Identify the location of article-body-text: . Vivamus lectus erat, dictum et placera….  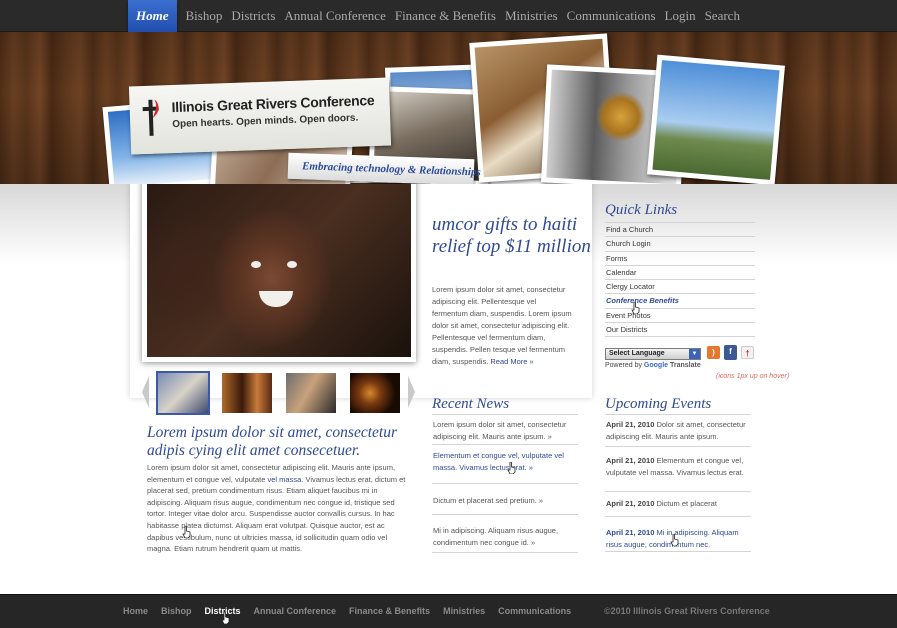
(276, 514).